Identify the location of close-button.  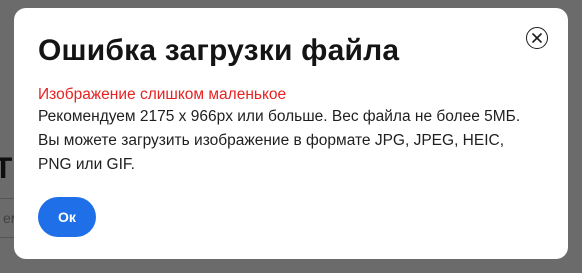
(537, 38).